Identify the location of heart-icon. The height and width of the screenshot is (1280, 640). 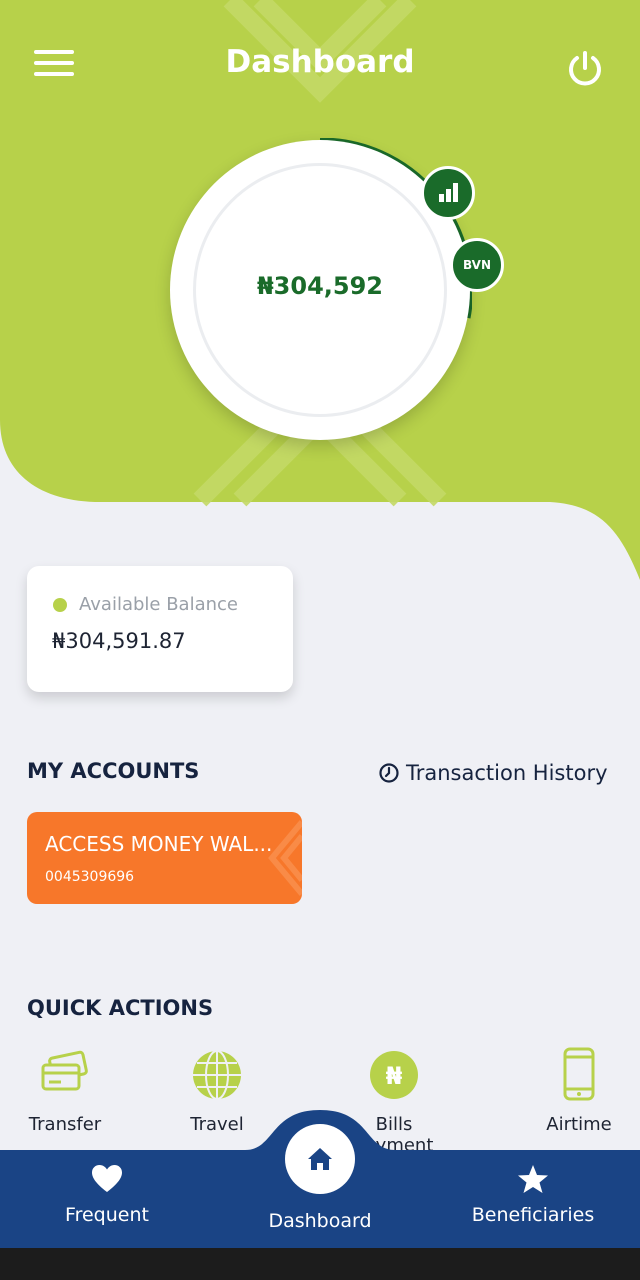
(107, 1178).